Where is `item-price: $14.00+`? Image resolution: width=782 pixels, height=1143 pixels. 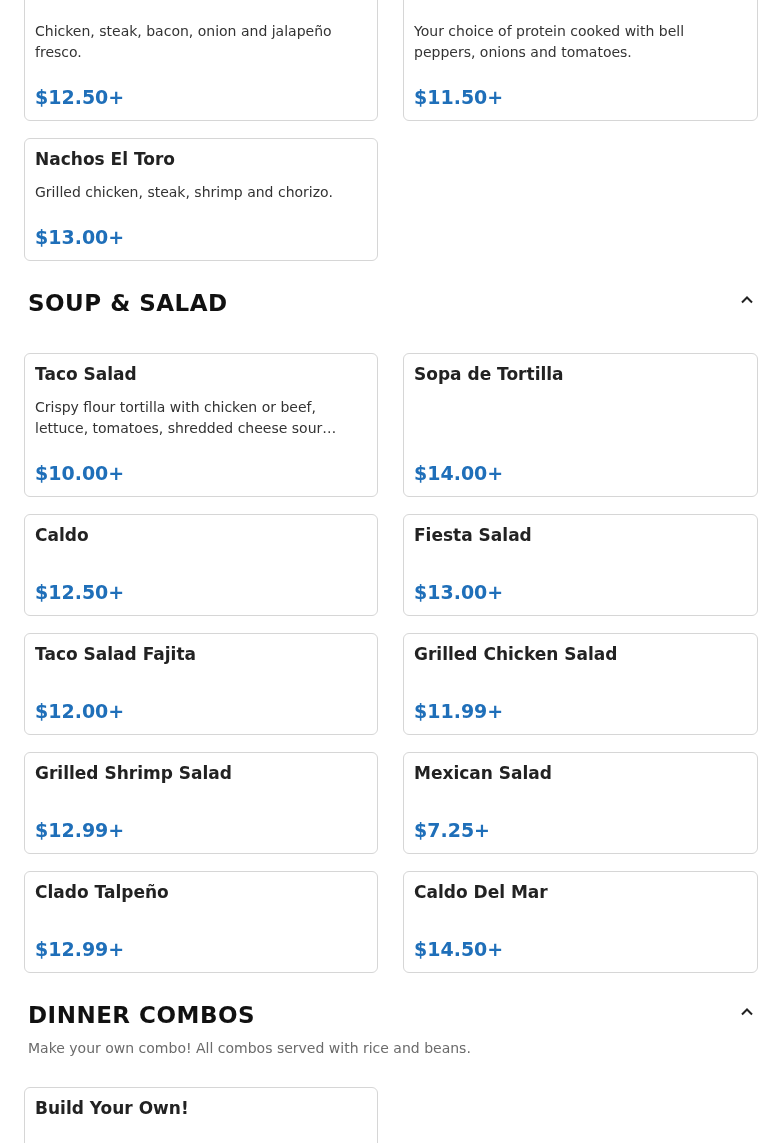
item-price: $14.00+ is located at coordinates (459, 473).